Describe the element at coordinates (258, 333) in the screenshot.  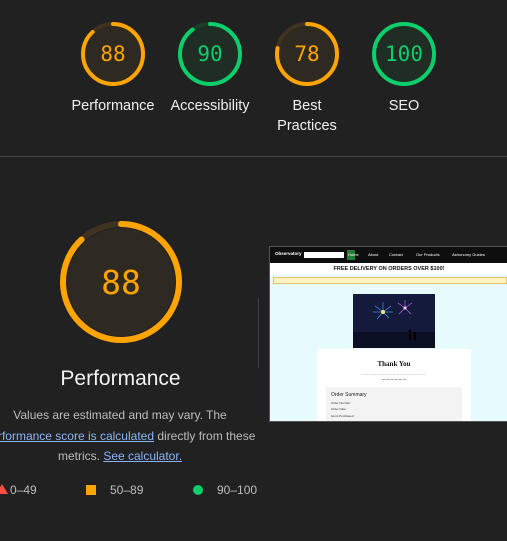
I see `divider` at that location.